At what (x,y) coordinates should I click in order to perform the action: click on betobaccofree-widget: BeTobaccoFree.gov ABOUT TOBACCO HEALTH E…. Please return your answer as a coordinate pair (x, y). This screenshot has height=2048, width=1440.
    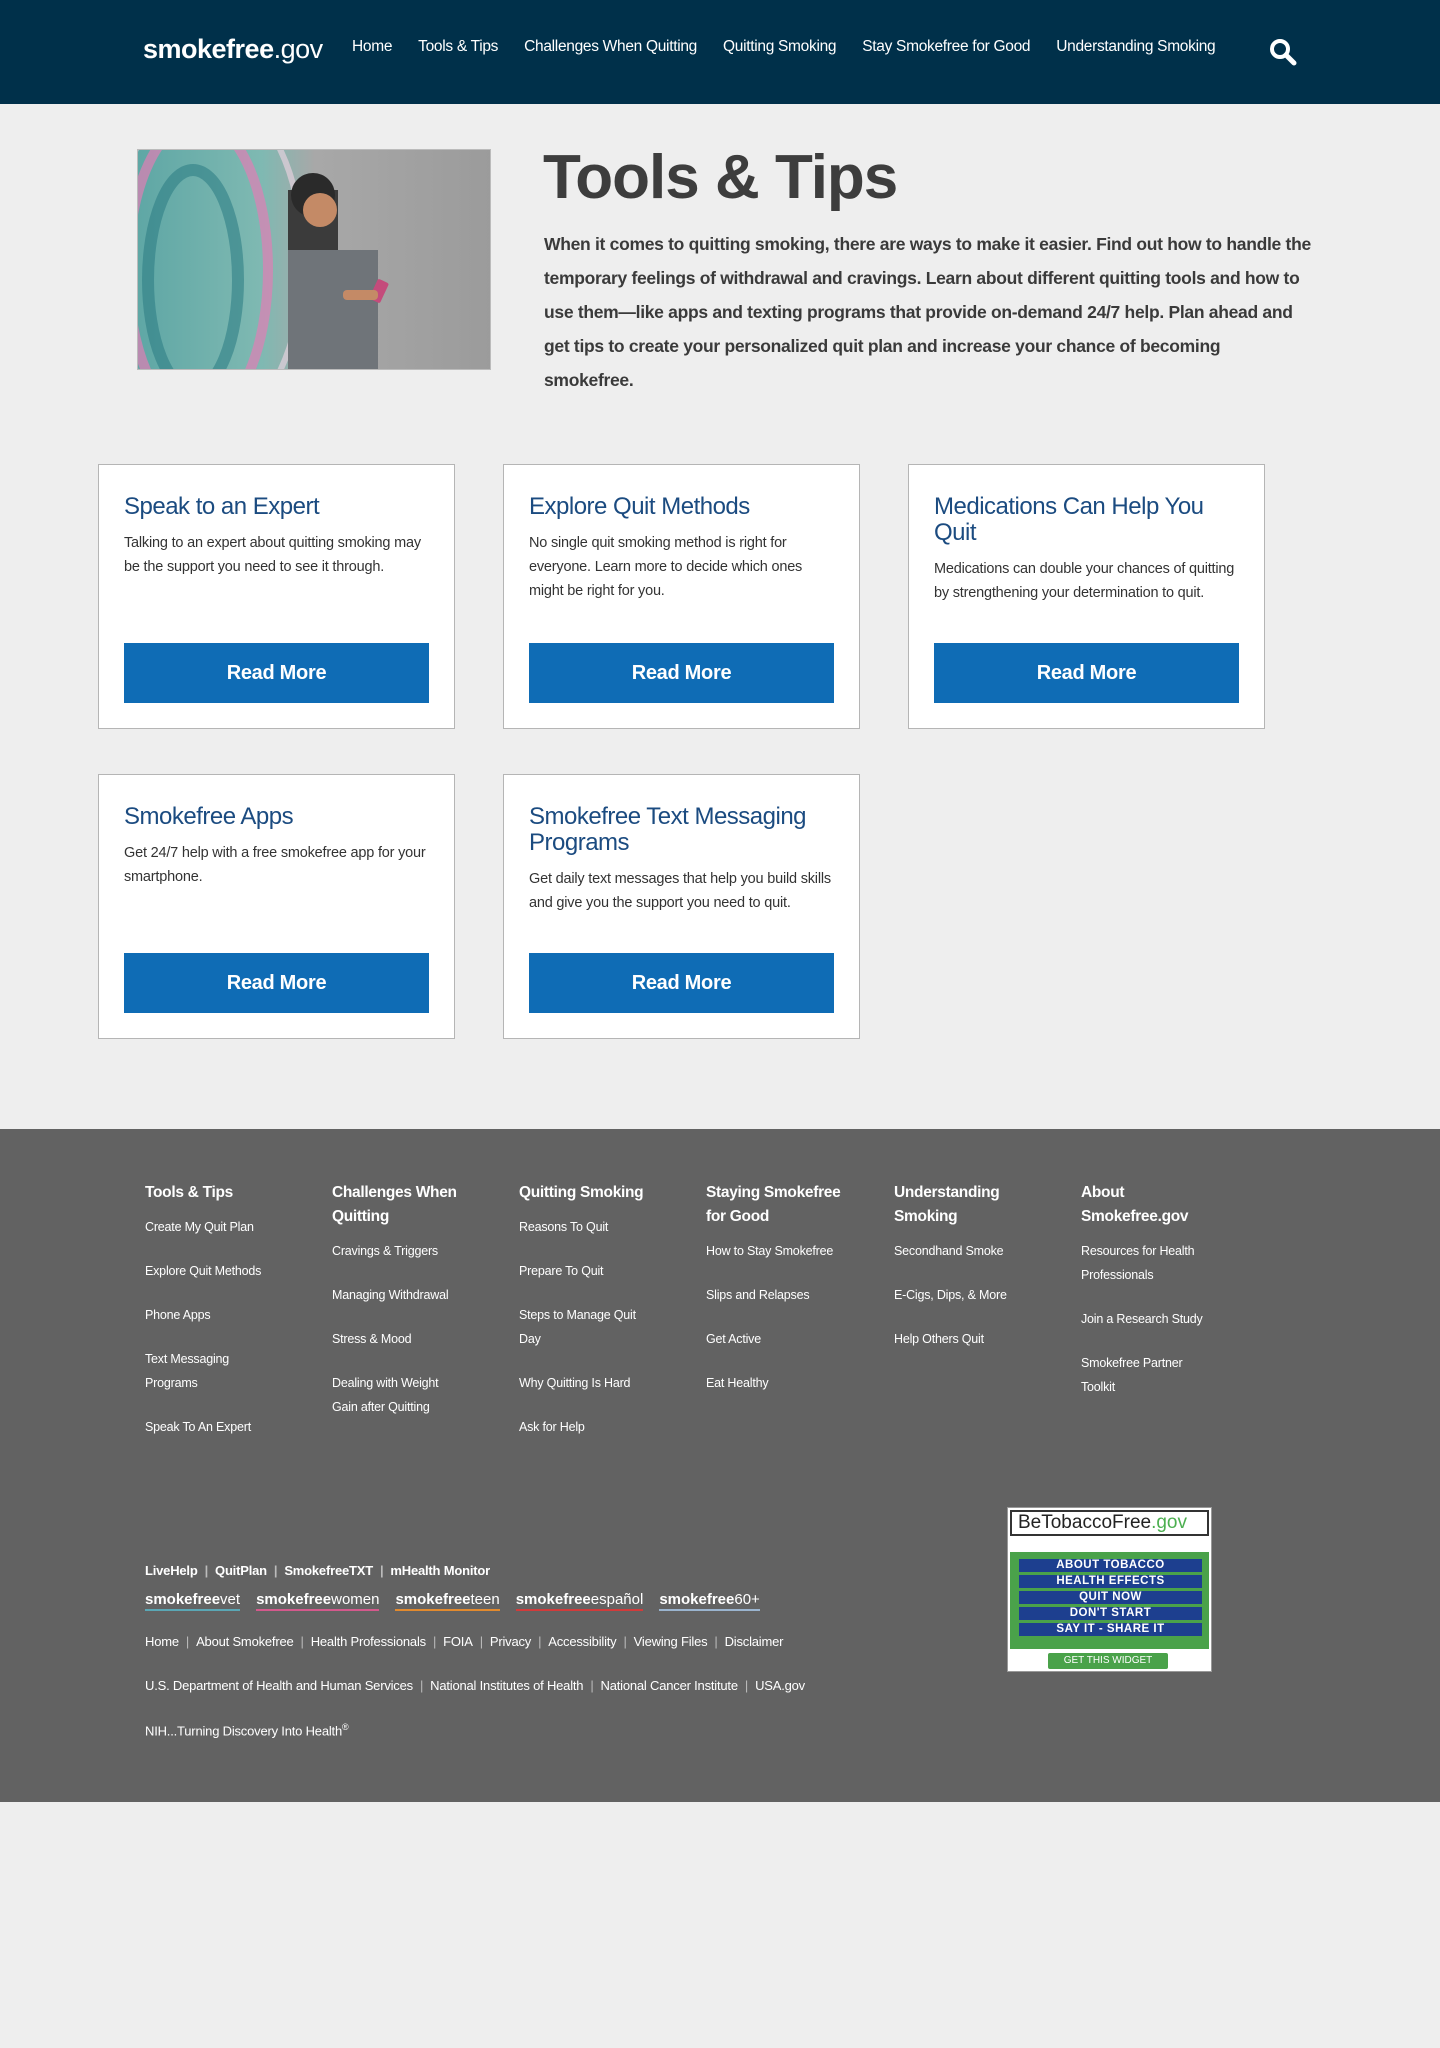
    Looking at the image, I should click on (1109, 1589).